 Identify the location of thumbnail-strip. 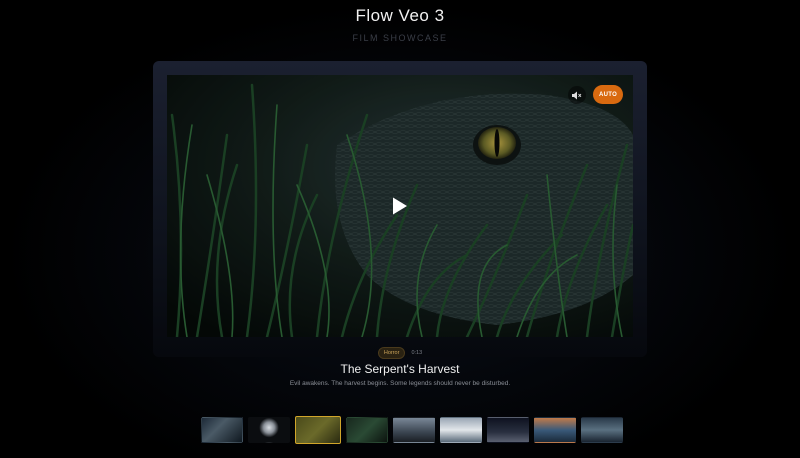
(412, 430).